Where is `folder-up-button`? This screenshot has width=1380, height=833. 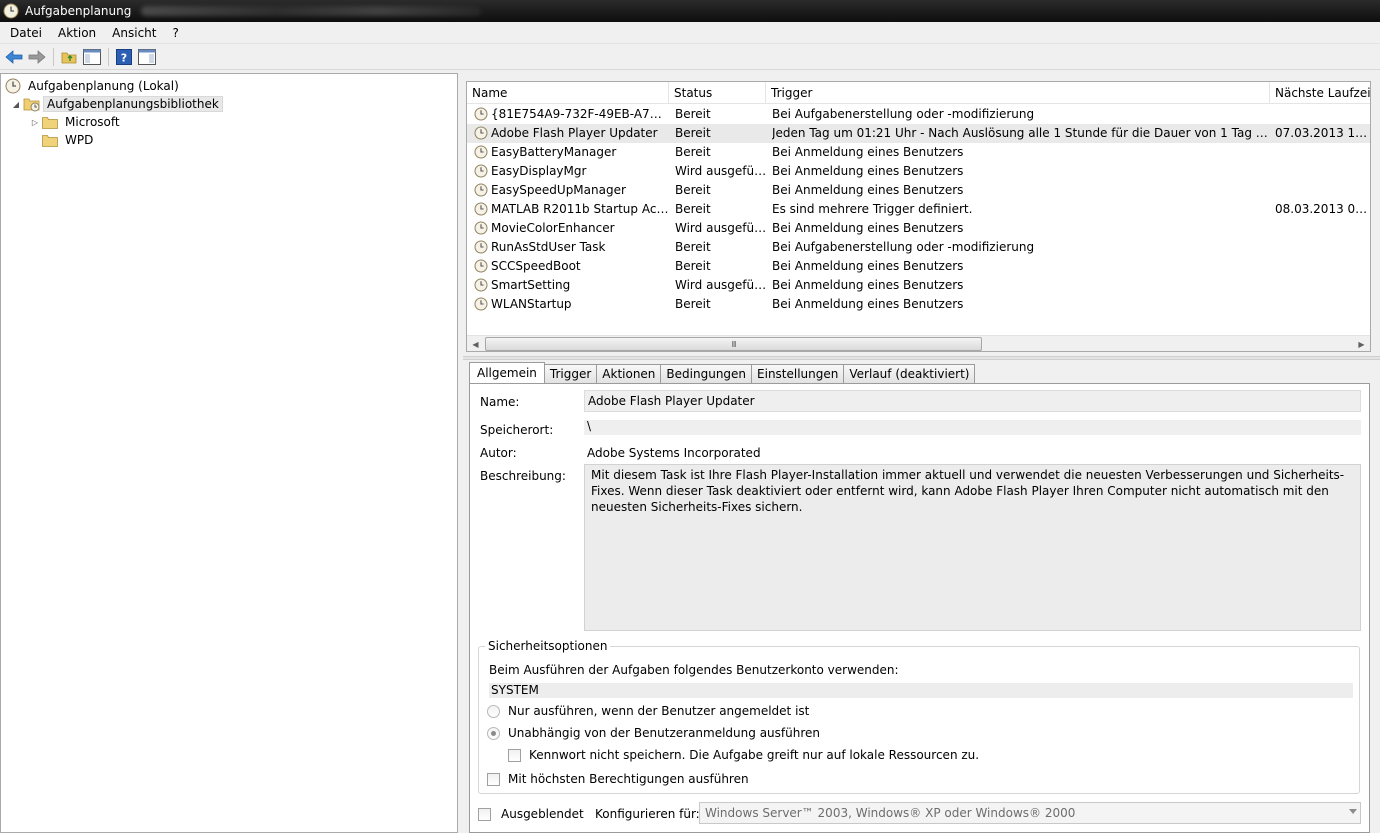 folder-up-button is located at coordinates (69, 57).